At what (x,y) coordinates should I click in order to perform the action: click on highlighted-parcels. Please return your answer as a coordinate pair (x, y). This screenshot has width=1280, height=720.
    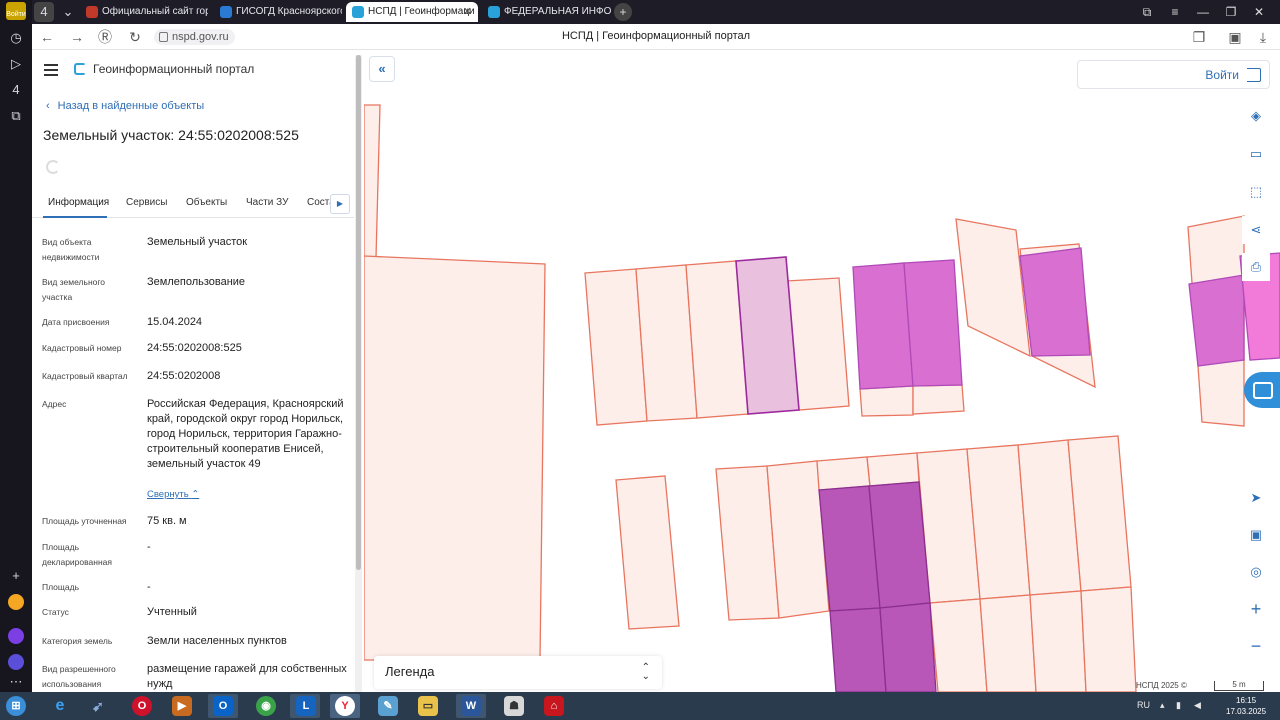
    Looking at the image, I should click on (1048, 318).